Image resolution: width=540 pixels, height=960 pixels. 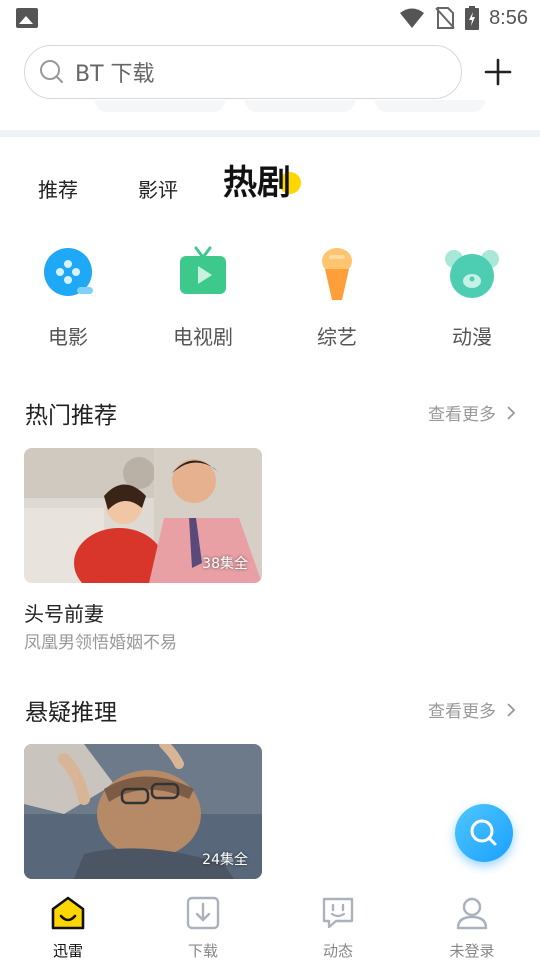 What do you see at coordinates (225, 860) in the screenshot?
I see `episode-badge: 24集全` at bounding box center [225, 860].